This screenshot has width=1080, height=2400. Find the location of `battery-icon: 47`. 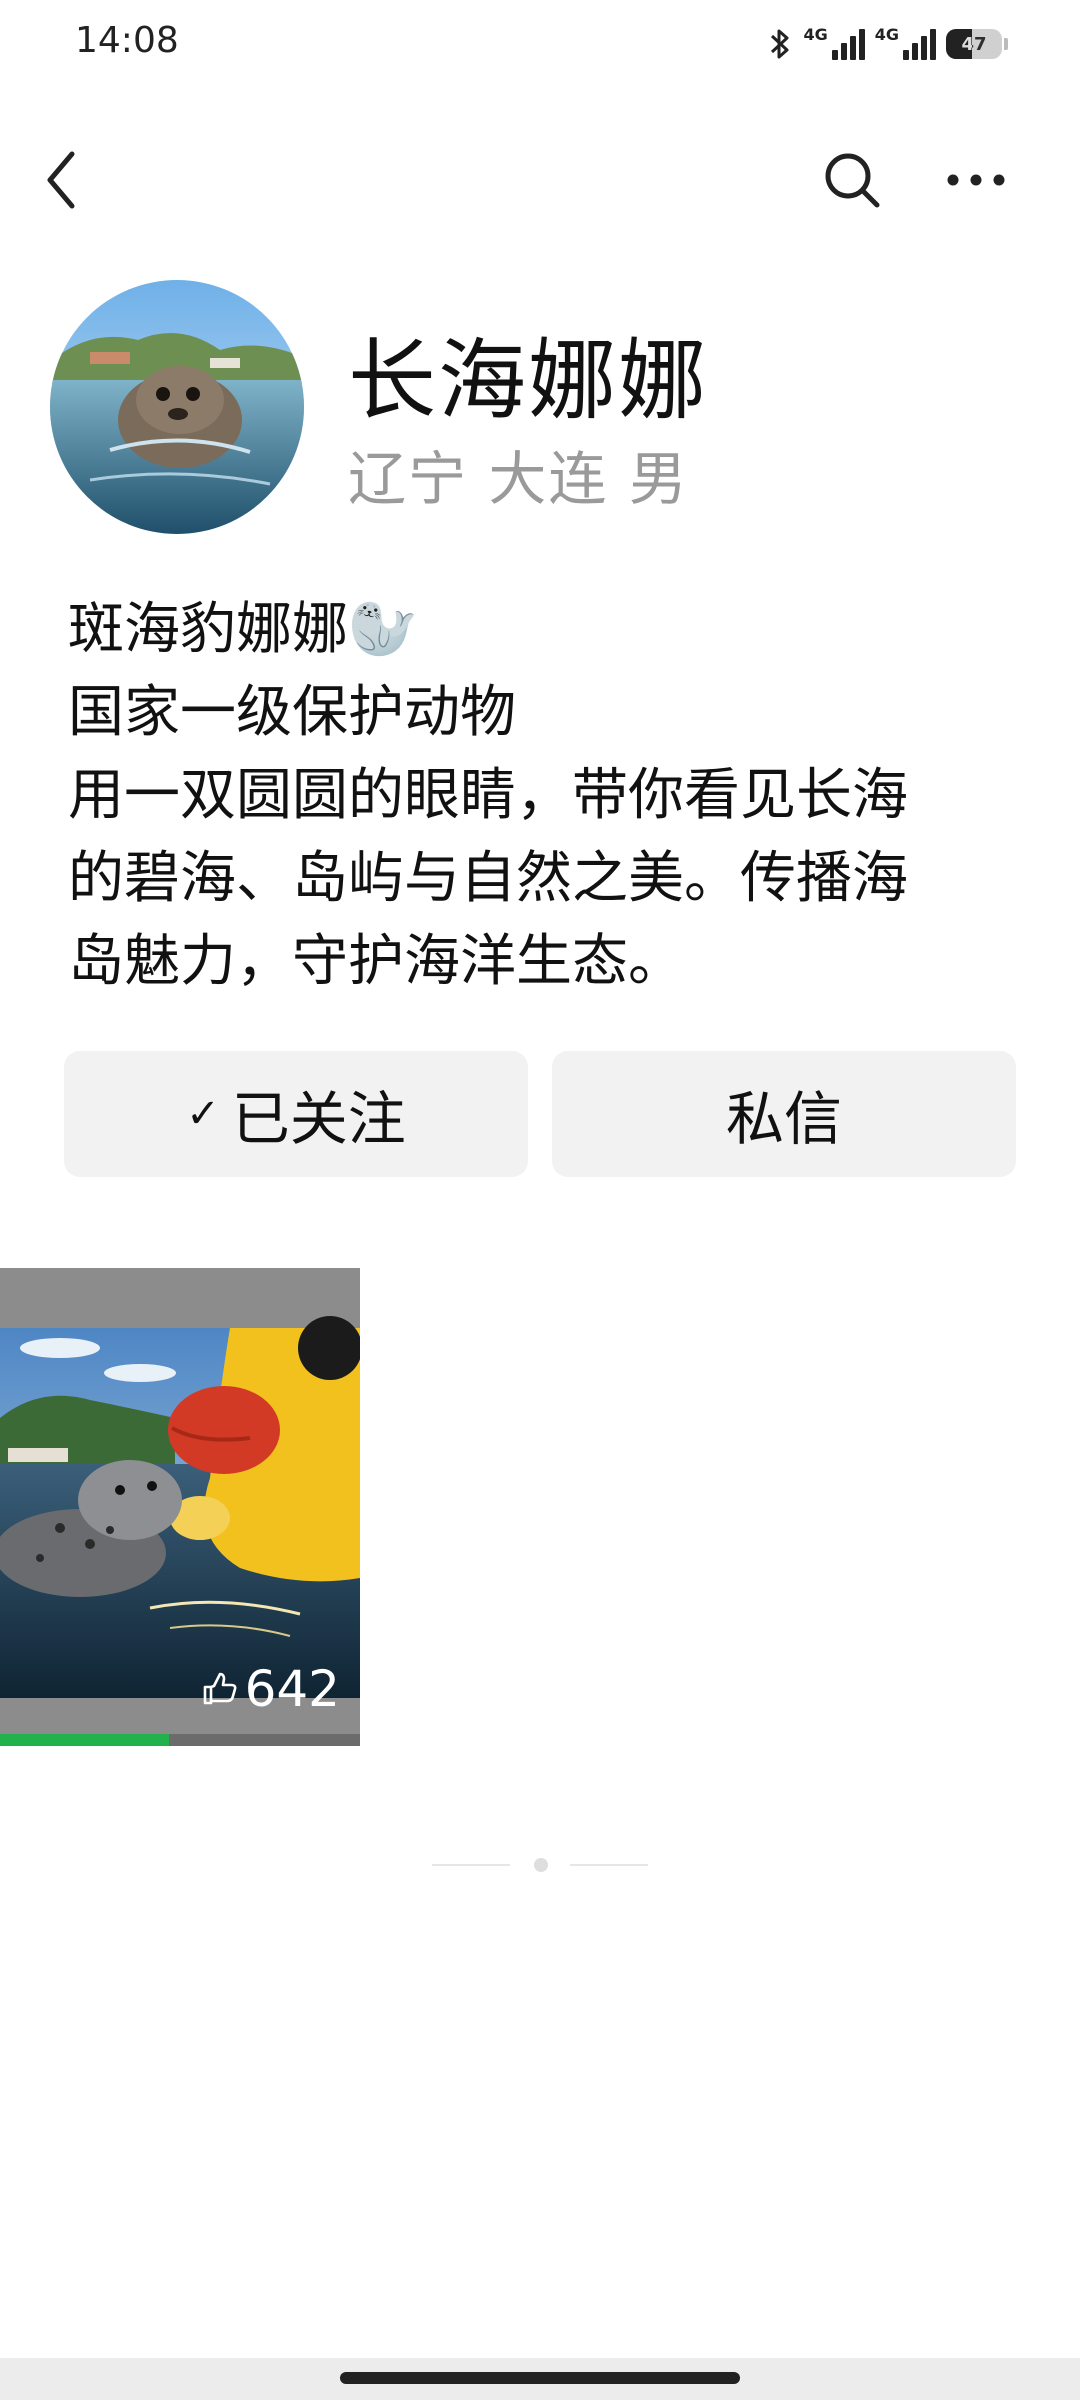

battery-icon: 47 is located at coordinates (974, 44).